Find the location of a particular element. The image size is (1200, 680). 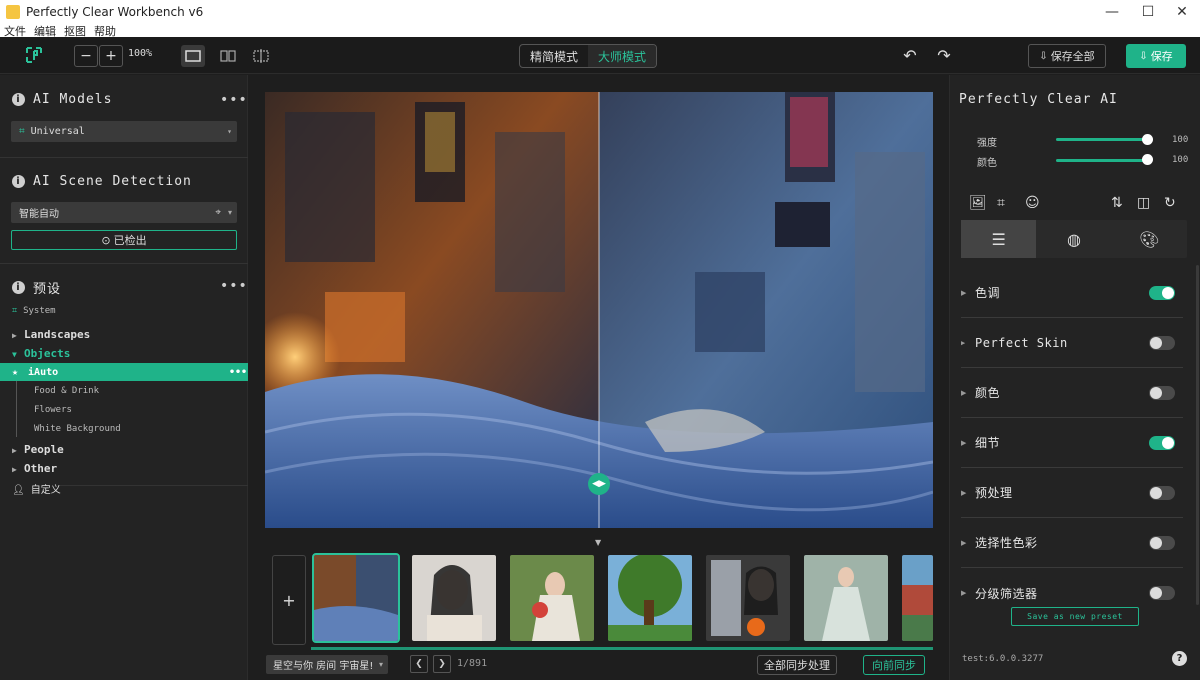

version-label: test:6.0.0.3277 is located at coordinates (1003, 659).